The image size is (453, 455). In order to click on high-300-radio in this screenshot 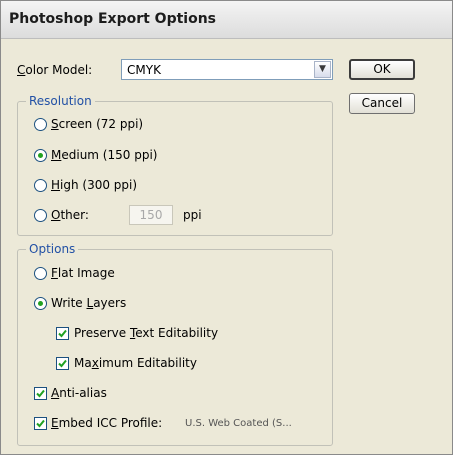, I will do `click(40, 185)`.